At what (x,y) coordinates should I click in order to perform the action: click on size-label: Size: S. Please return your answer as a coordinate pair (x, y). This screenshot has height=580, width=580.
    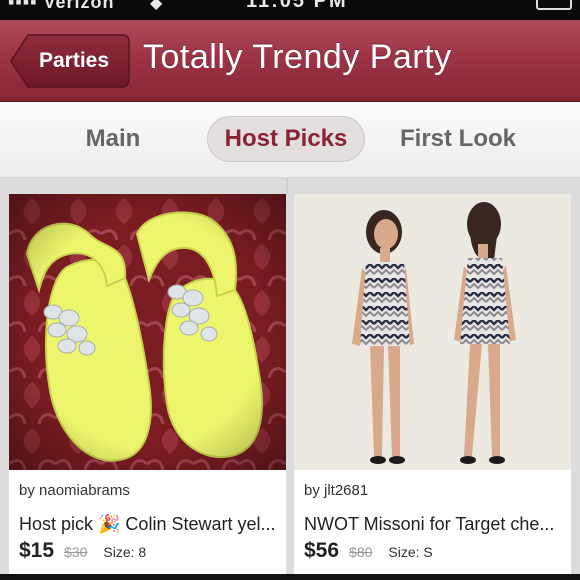
    Looking at the image, I should click on (410, 552).